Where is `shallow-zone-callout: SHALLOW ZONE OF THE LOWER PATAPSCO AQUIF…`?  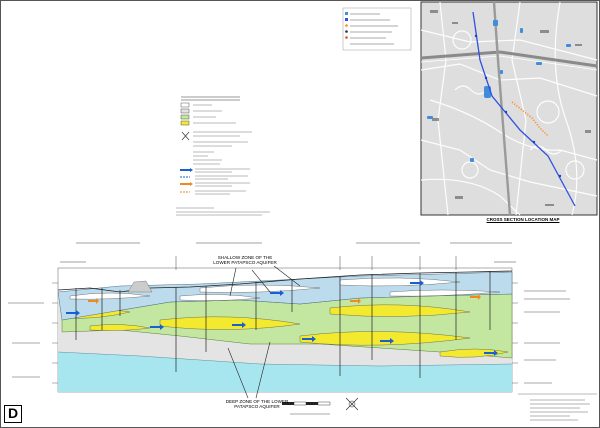
shallow-zone-callout: SHALLOW ZONE OF THE LOWER PATAPSCO AQUIF… is located at coordinates (245, 260).